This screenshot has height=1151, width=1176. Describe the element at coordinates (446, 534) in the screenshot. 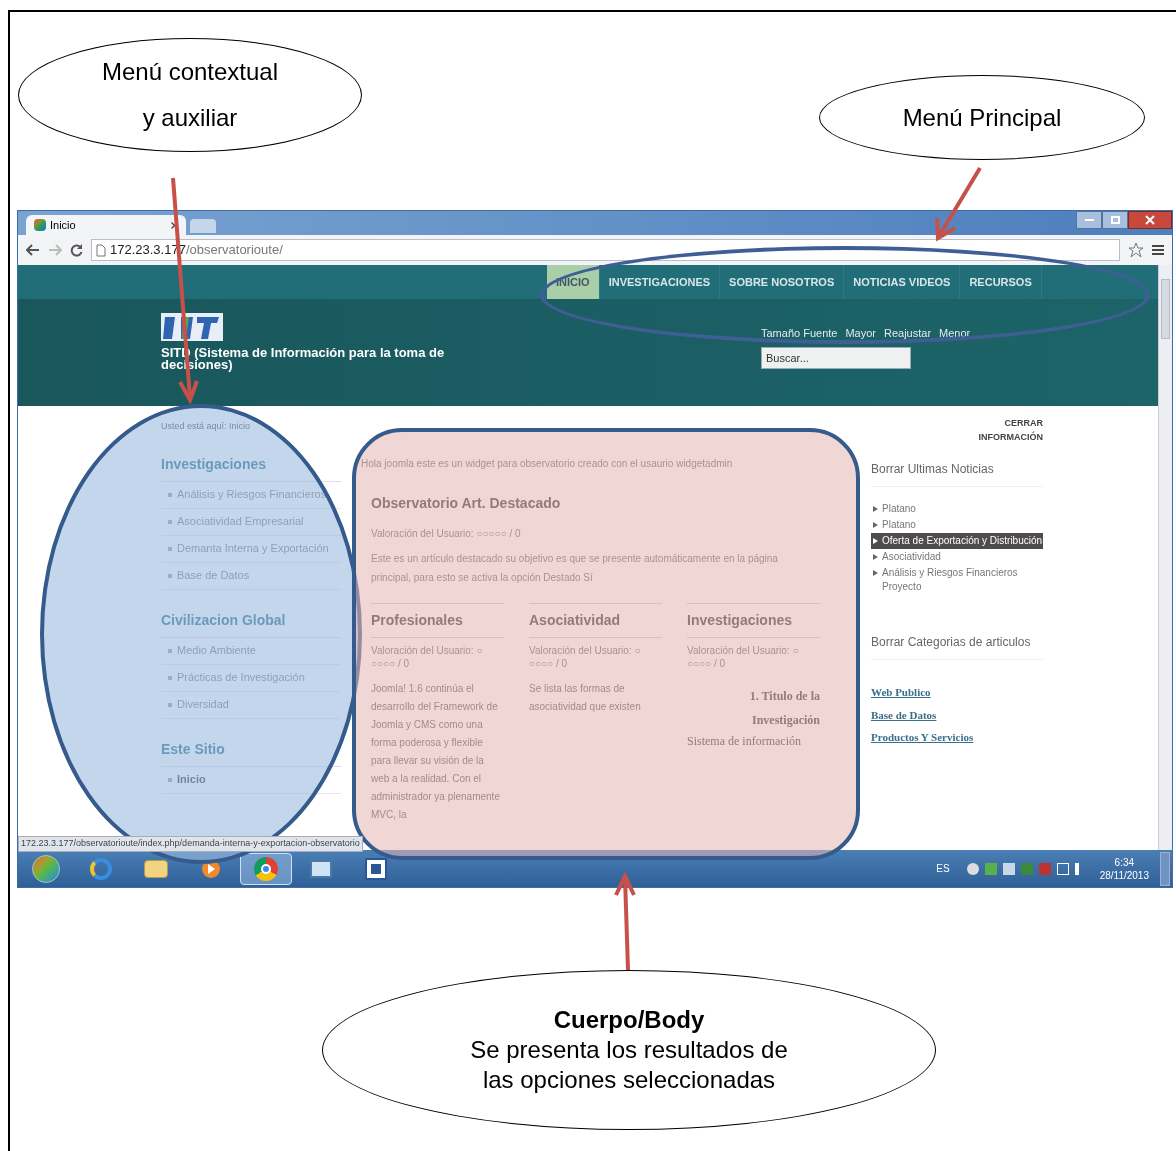

I see `user-rating: Valoración del Usuario: ○○○○○ / 0` at that location.